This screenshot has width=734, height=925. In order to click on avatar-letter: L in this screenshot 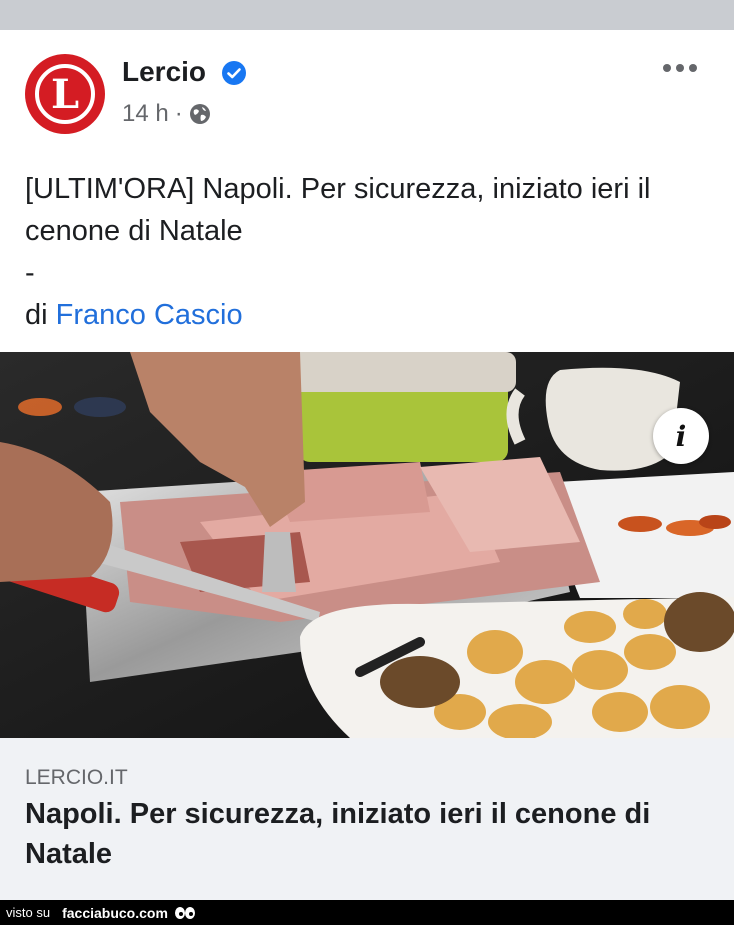, I will do `click(65, 94)`.